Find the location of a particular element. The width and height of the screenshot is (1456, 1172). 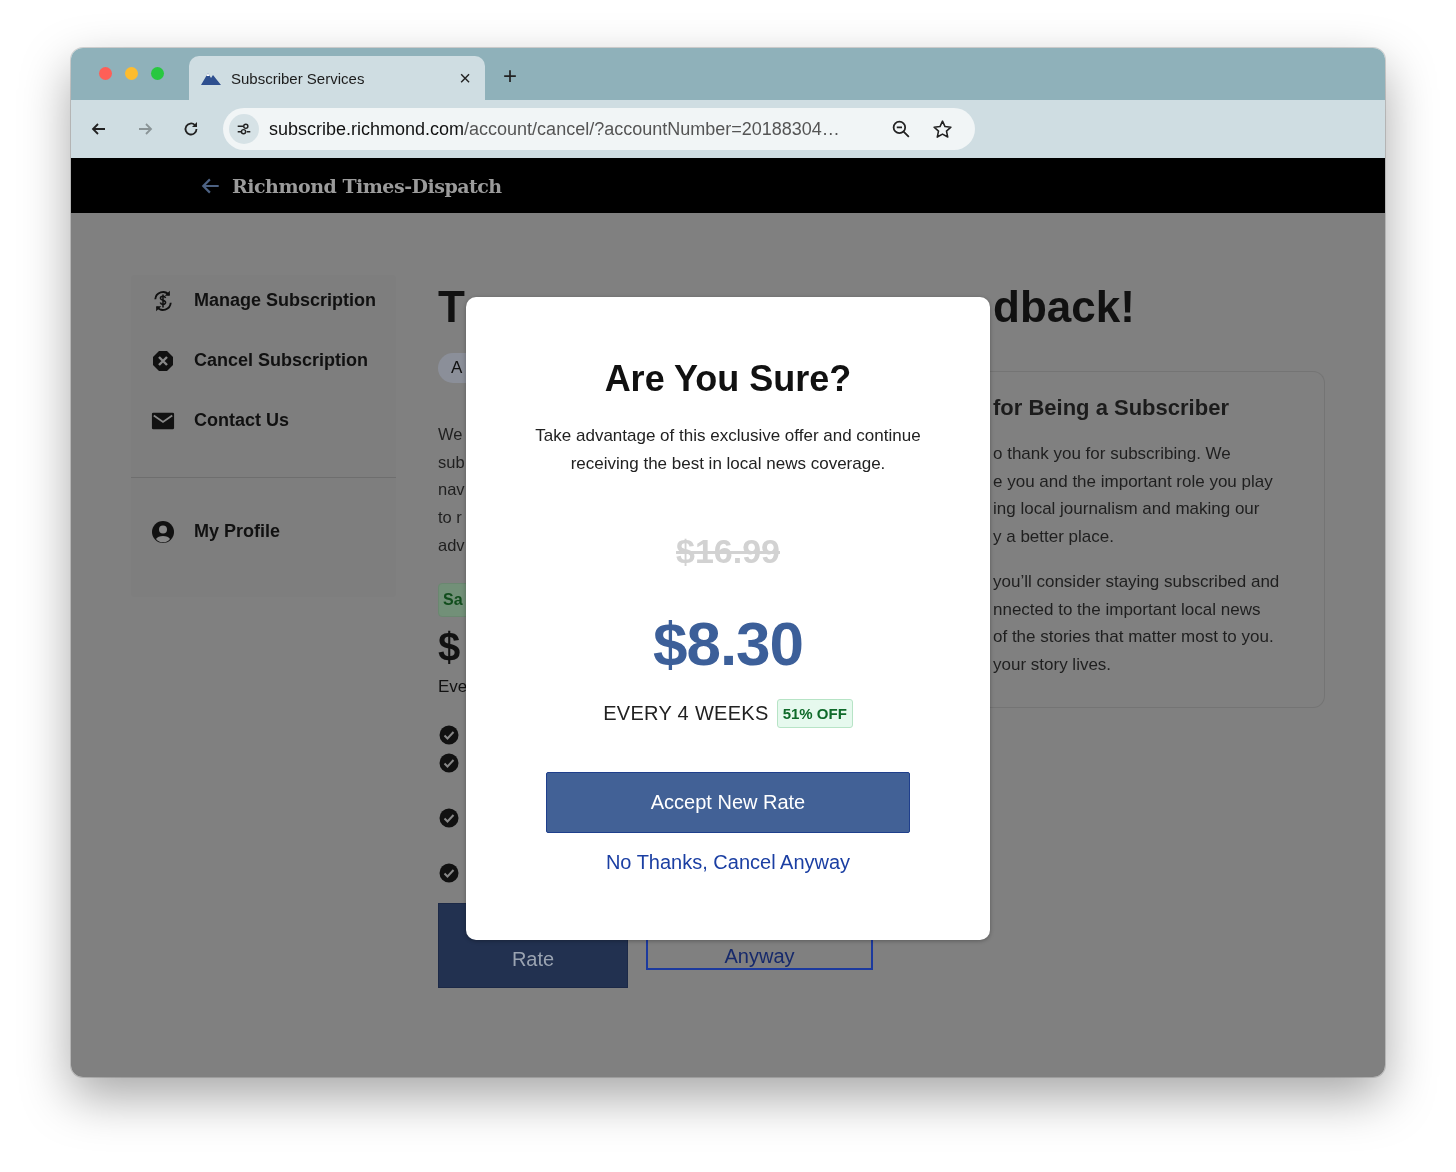

page-title: T is located at coordinates (451, 307).